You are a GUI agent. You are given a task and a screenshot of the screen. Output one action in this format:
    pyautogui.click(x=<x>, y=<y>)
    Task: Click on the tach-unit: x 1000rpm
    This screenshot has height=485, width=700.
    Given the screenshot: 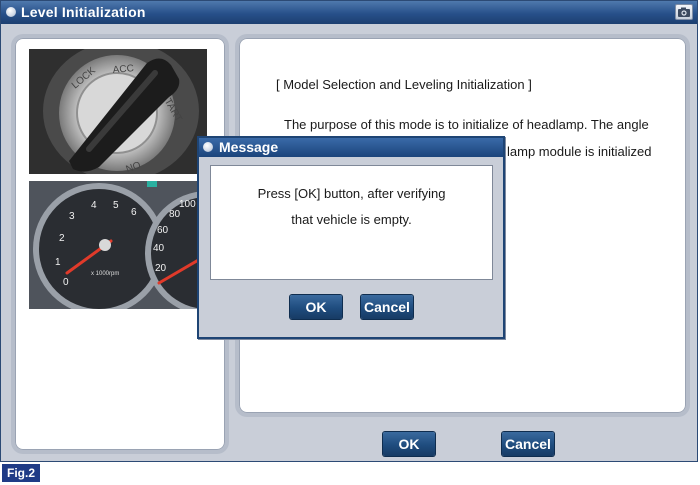 What is the action you would take?
    pyautogui.click(x=105, y=274)
    